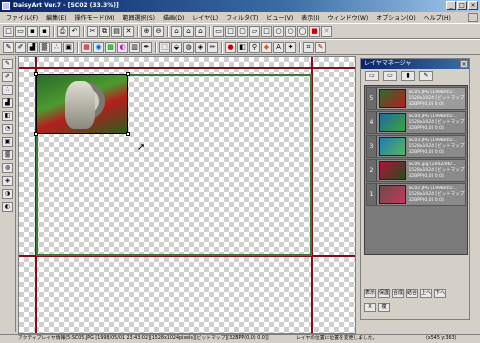 The width and height of the screenshot is (480, 343). Describe the element at coordinates (230, 31) in the screenshot. I see `rect-icon: □` at that location.